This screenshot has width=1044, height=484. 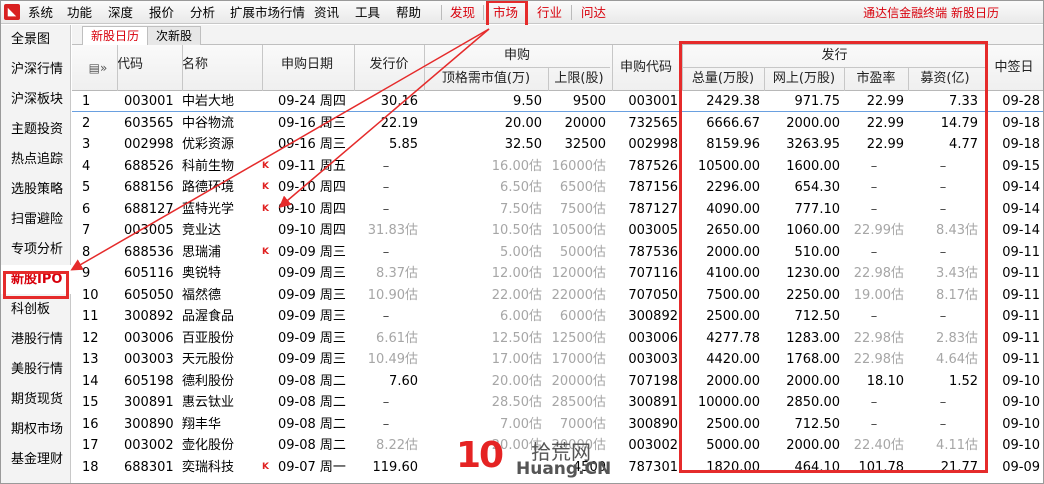 What do you see at coordinates (367, 13) in the screenshot?
I see `menu-tools: 工具` at bounding box center [367, 13].